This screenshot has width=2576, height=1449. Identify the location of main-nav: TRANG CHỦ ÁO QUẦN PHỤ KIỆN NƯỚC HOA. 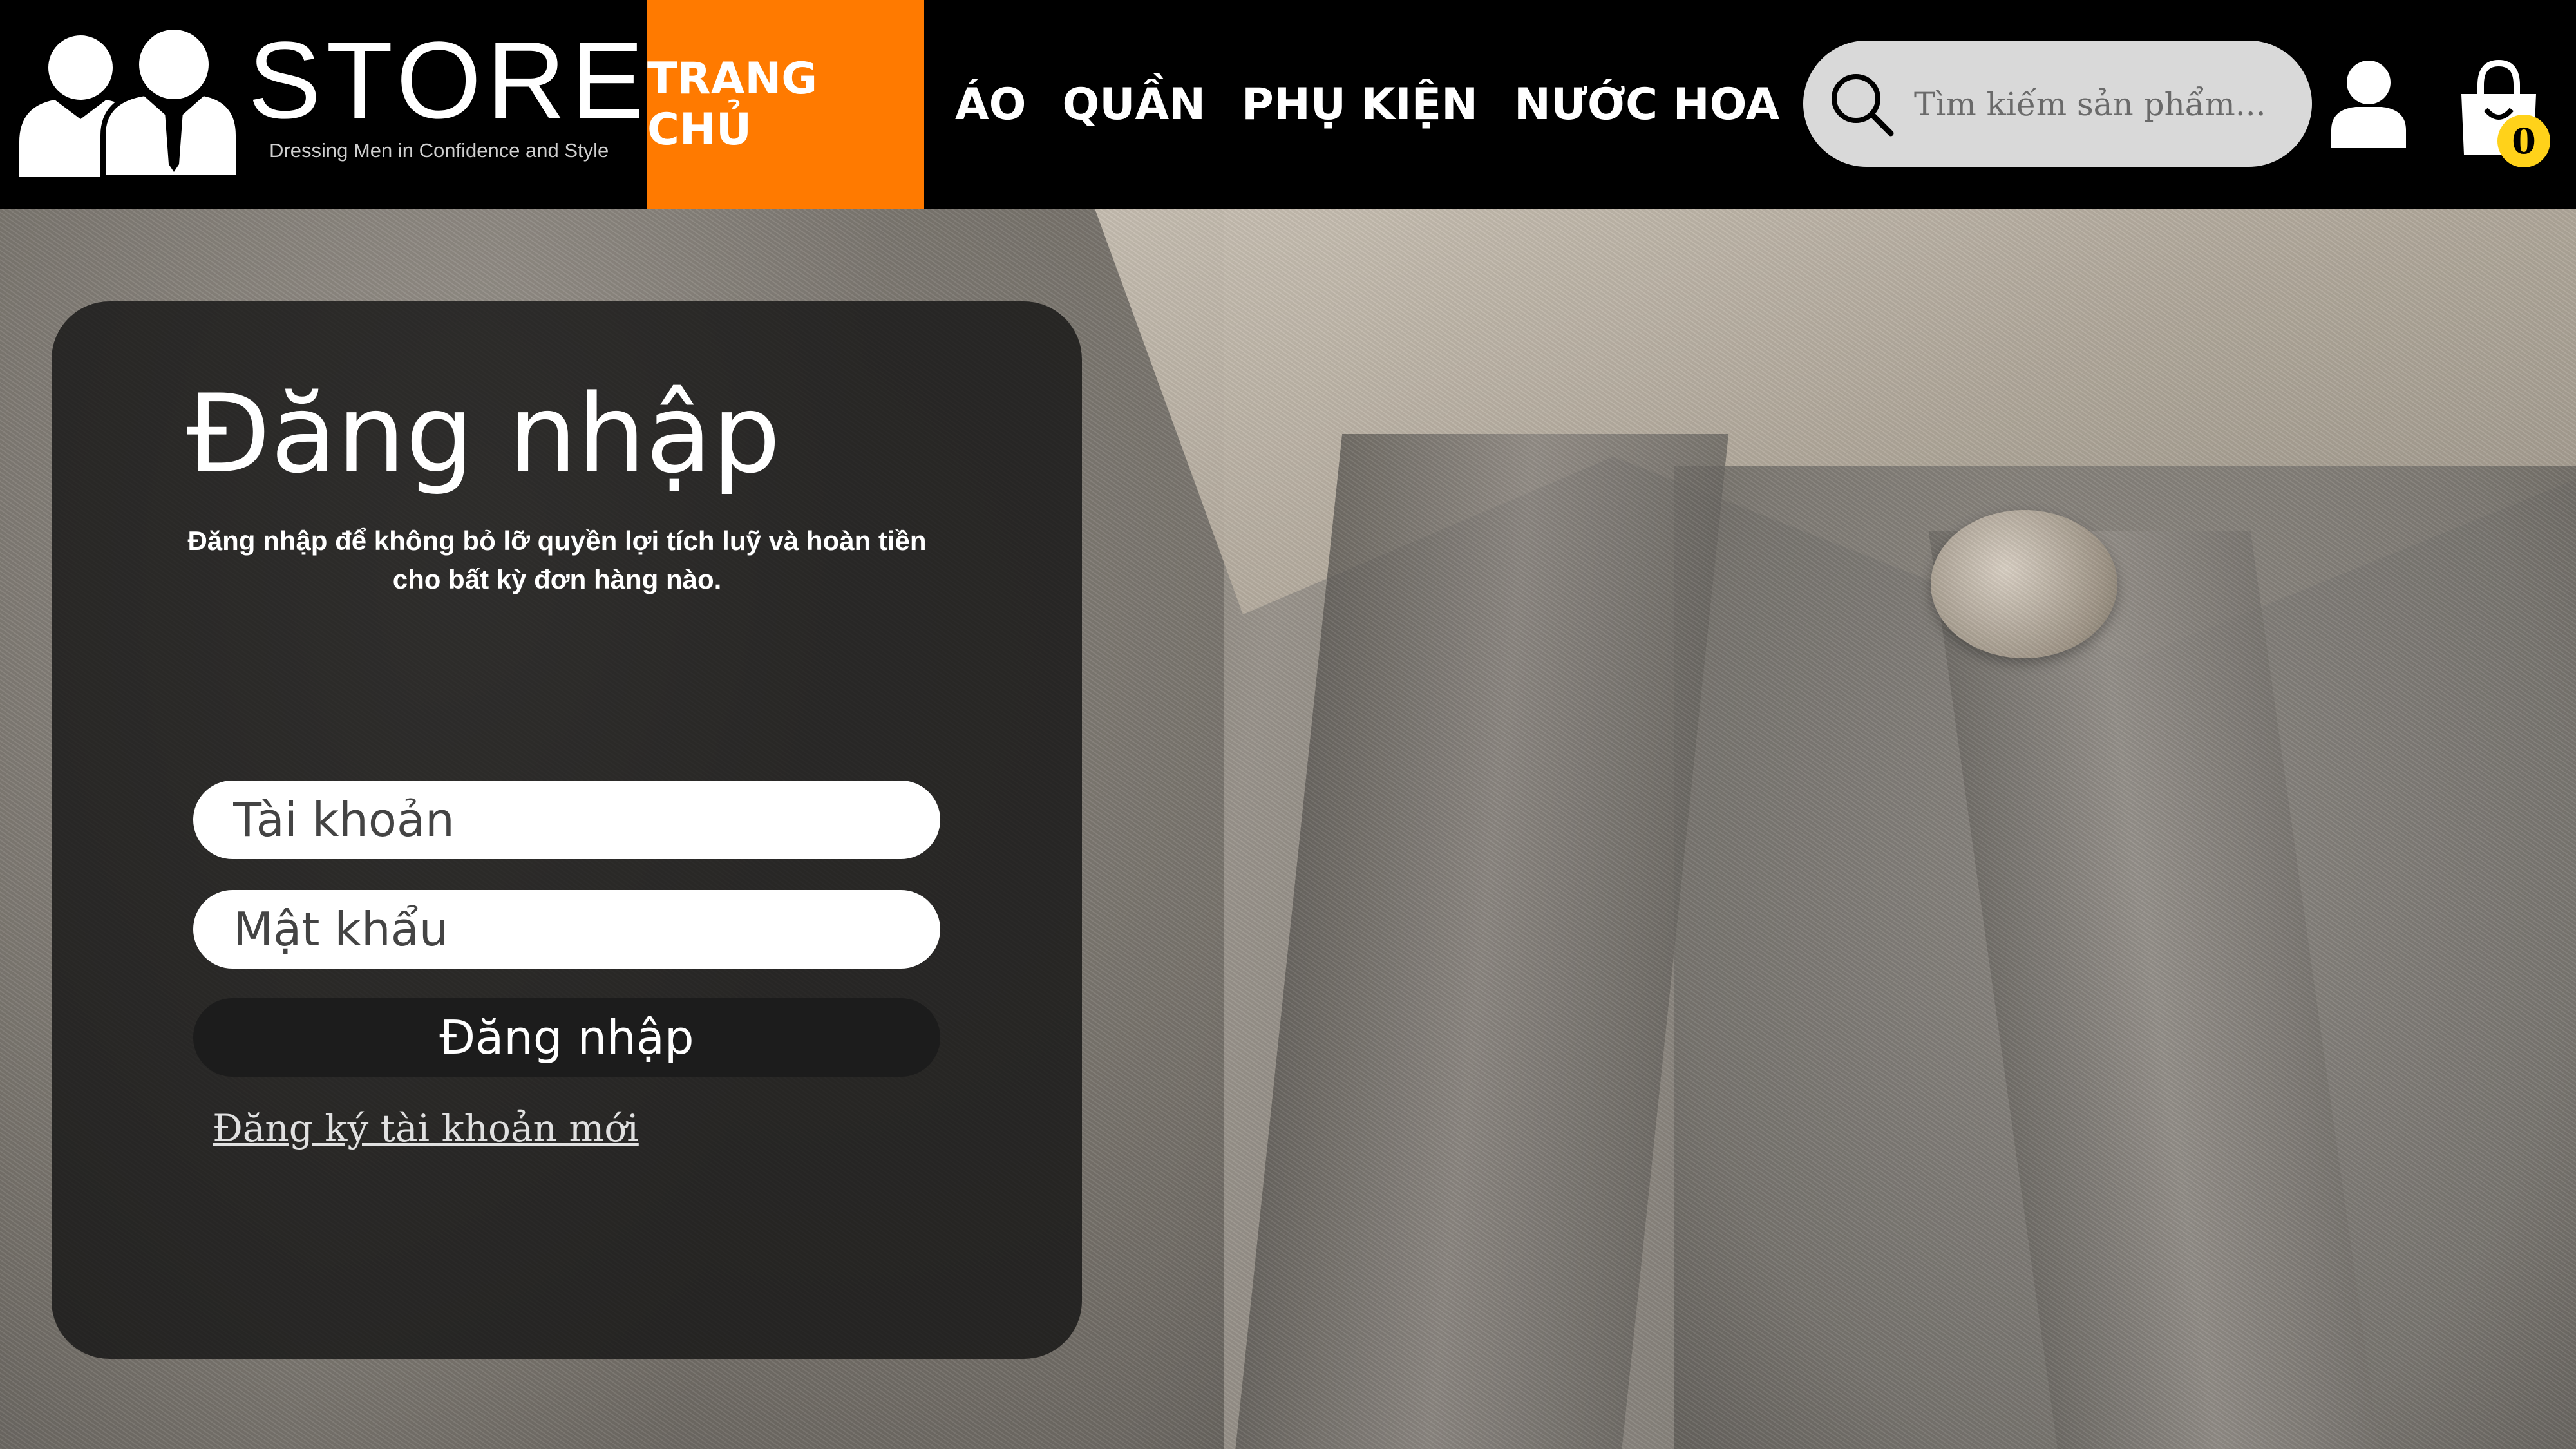
(1225, 104).